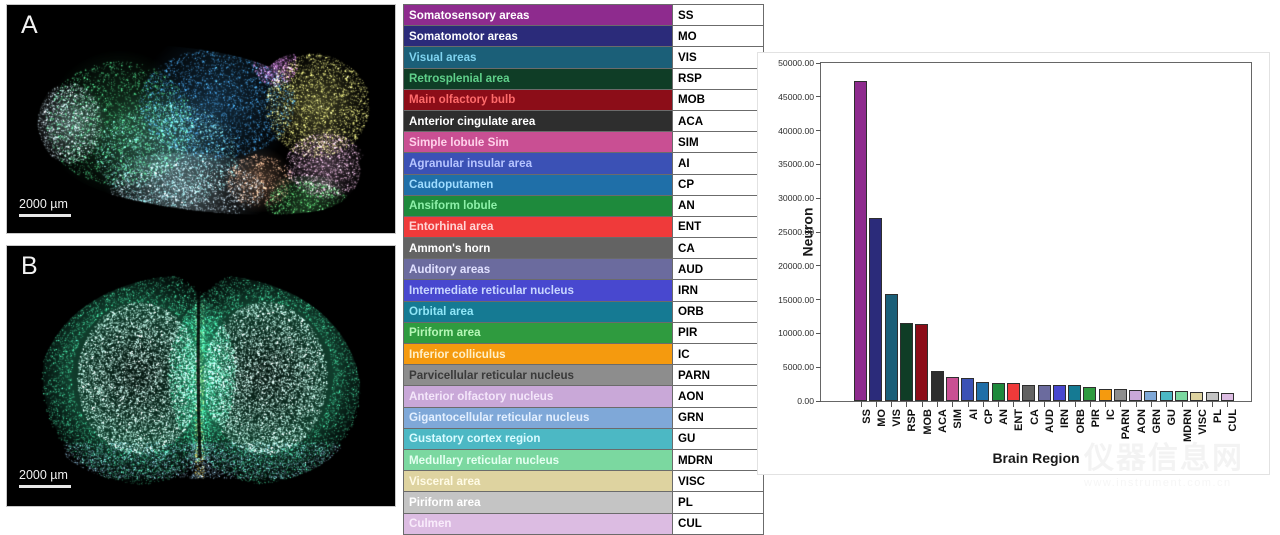 The width and height of the screenshot is (1280, 535). Describe the element at coordinates (1004, 417) in the screenshot. I see `x-axis-tick-label: AN` at that location.